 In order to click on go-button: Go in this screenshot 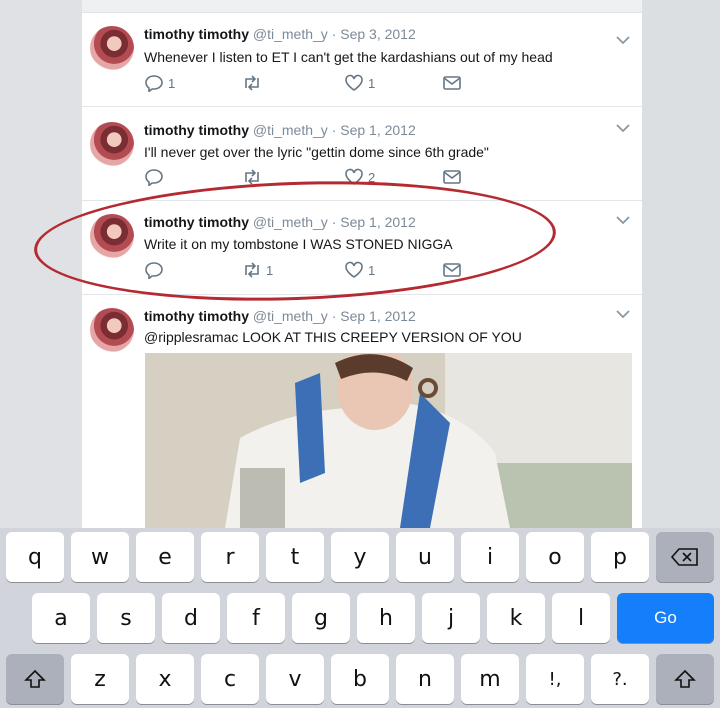, I will do `click(665, 618)`.